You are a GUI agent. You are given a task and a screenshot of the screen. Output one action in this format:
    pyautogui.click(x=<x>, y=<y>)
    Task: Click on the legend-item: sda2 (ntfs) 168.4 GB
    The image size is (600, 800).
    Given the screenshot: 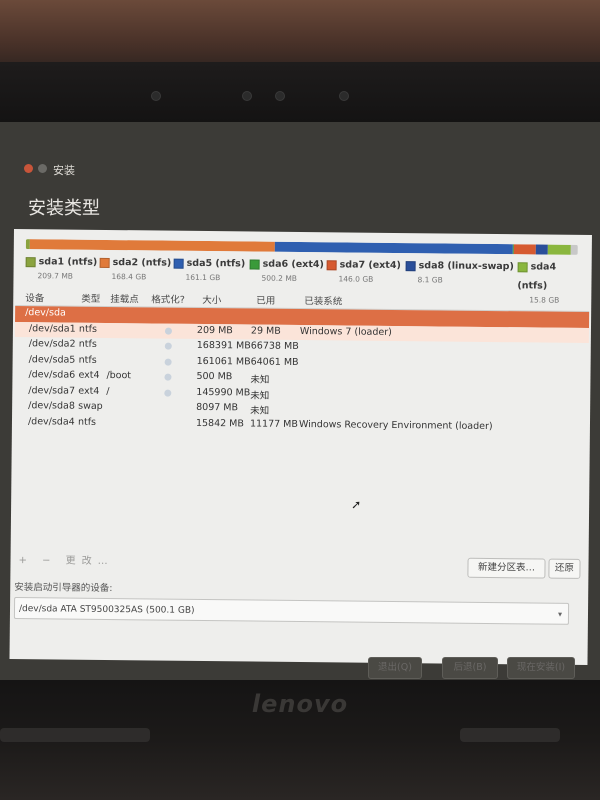 What is the action you would take?
    pyautogui.click(x=135, y=267)
    